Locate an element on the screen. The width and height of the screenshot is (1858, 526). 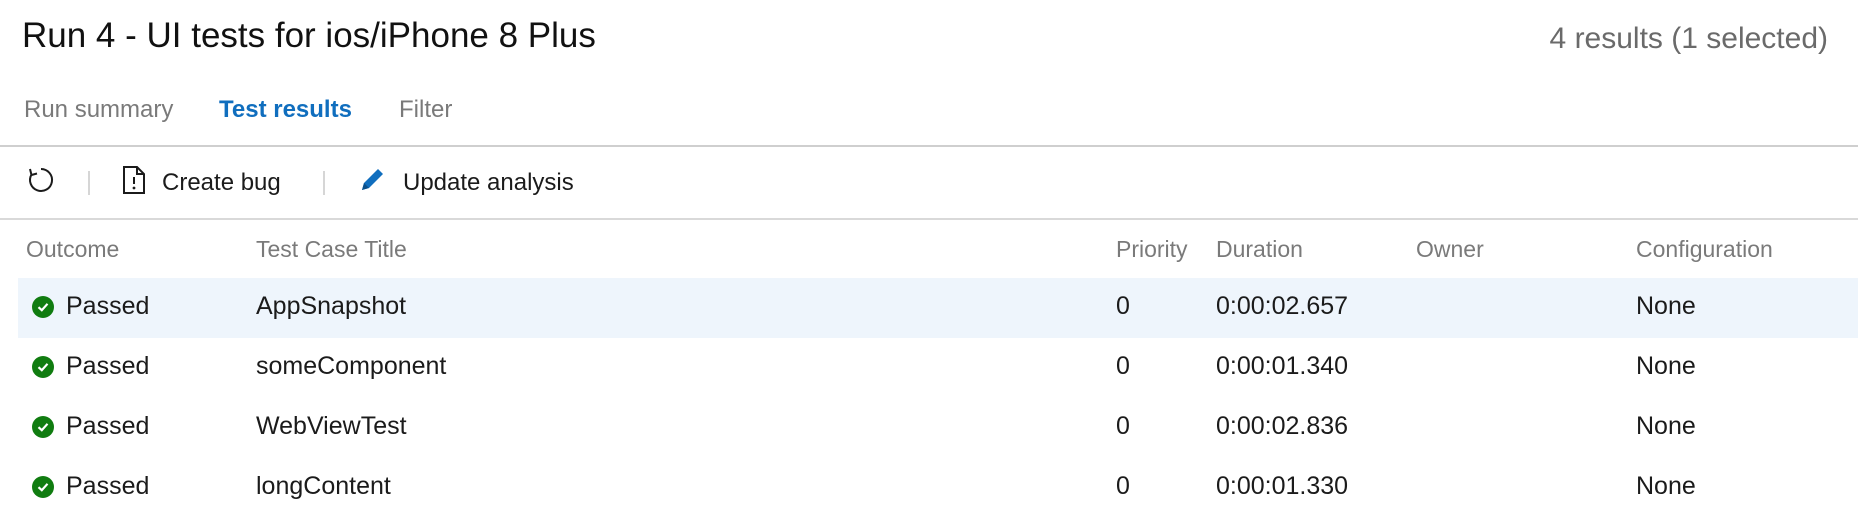
column-header-owner: Owner is located at coordinates (1450, 249).